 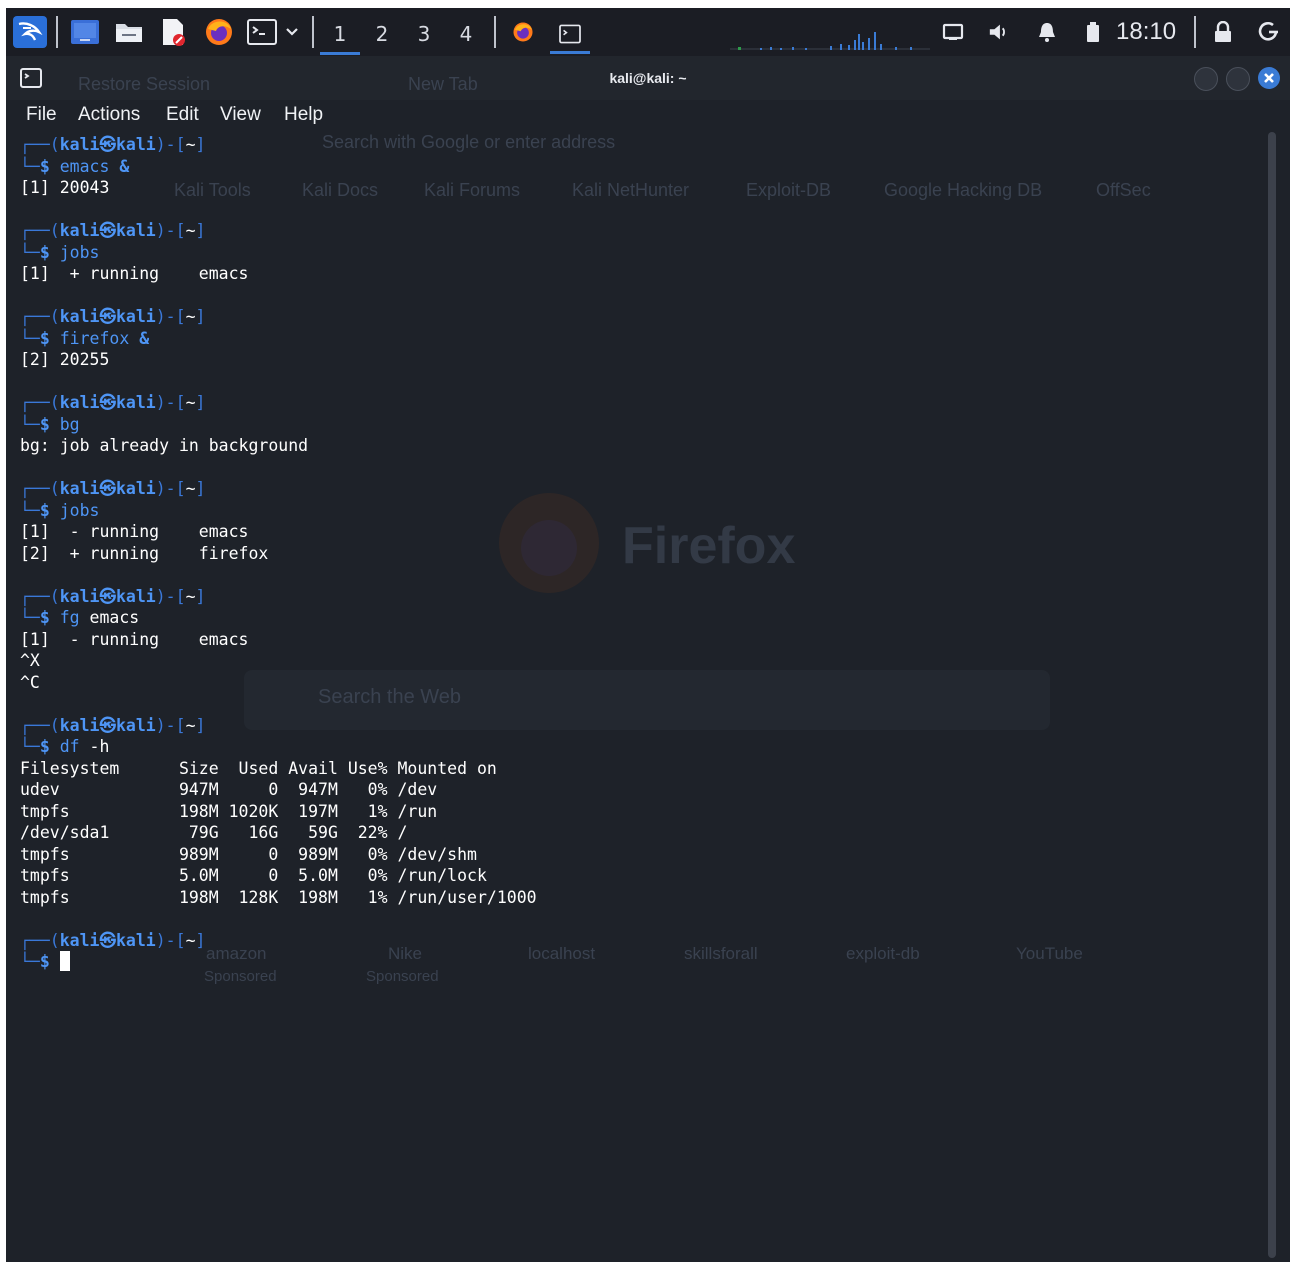 What do you see at coordinates (640, 747) in the screenshot?
I see `command-line: └─$ df -h` at bounding box center [640, 747].